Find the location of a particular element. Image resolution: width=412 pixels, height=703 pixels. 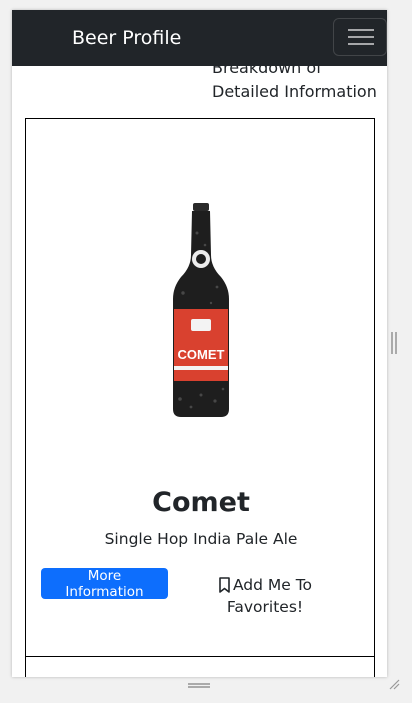

bottle-label-text: COMET is located at coordinates (201, 354).